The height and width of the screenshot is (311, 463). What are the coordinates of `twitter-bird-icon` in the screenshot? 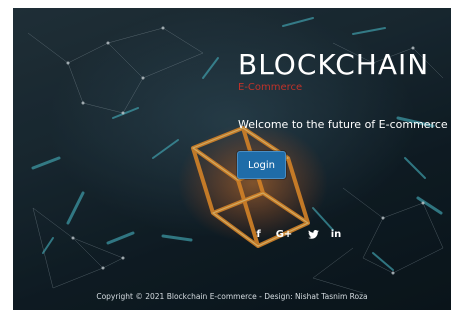 It's located at (313, 234).